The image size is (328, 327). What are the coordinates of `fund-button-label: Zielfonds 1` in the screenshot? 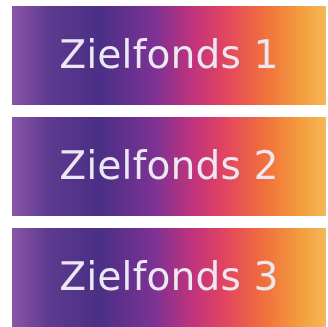 It's located at (169, 55).